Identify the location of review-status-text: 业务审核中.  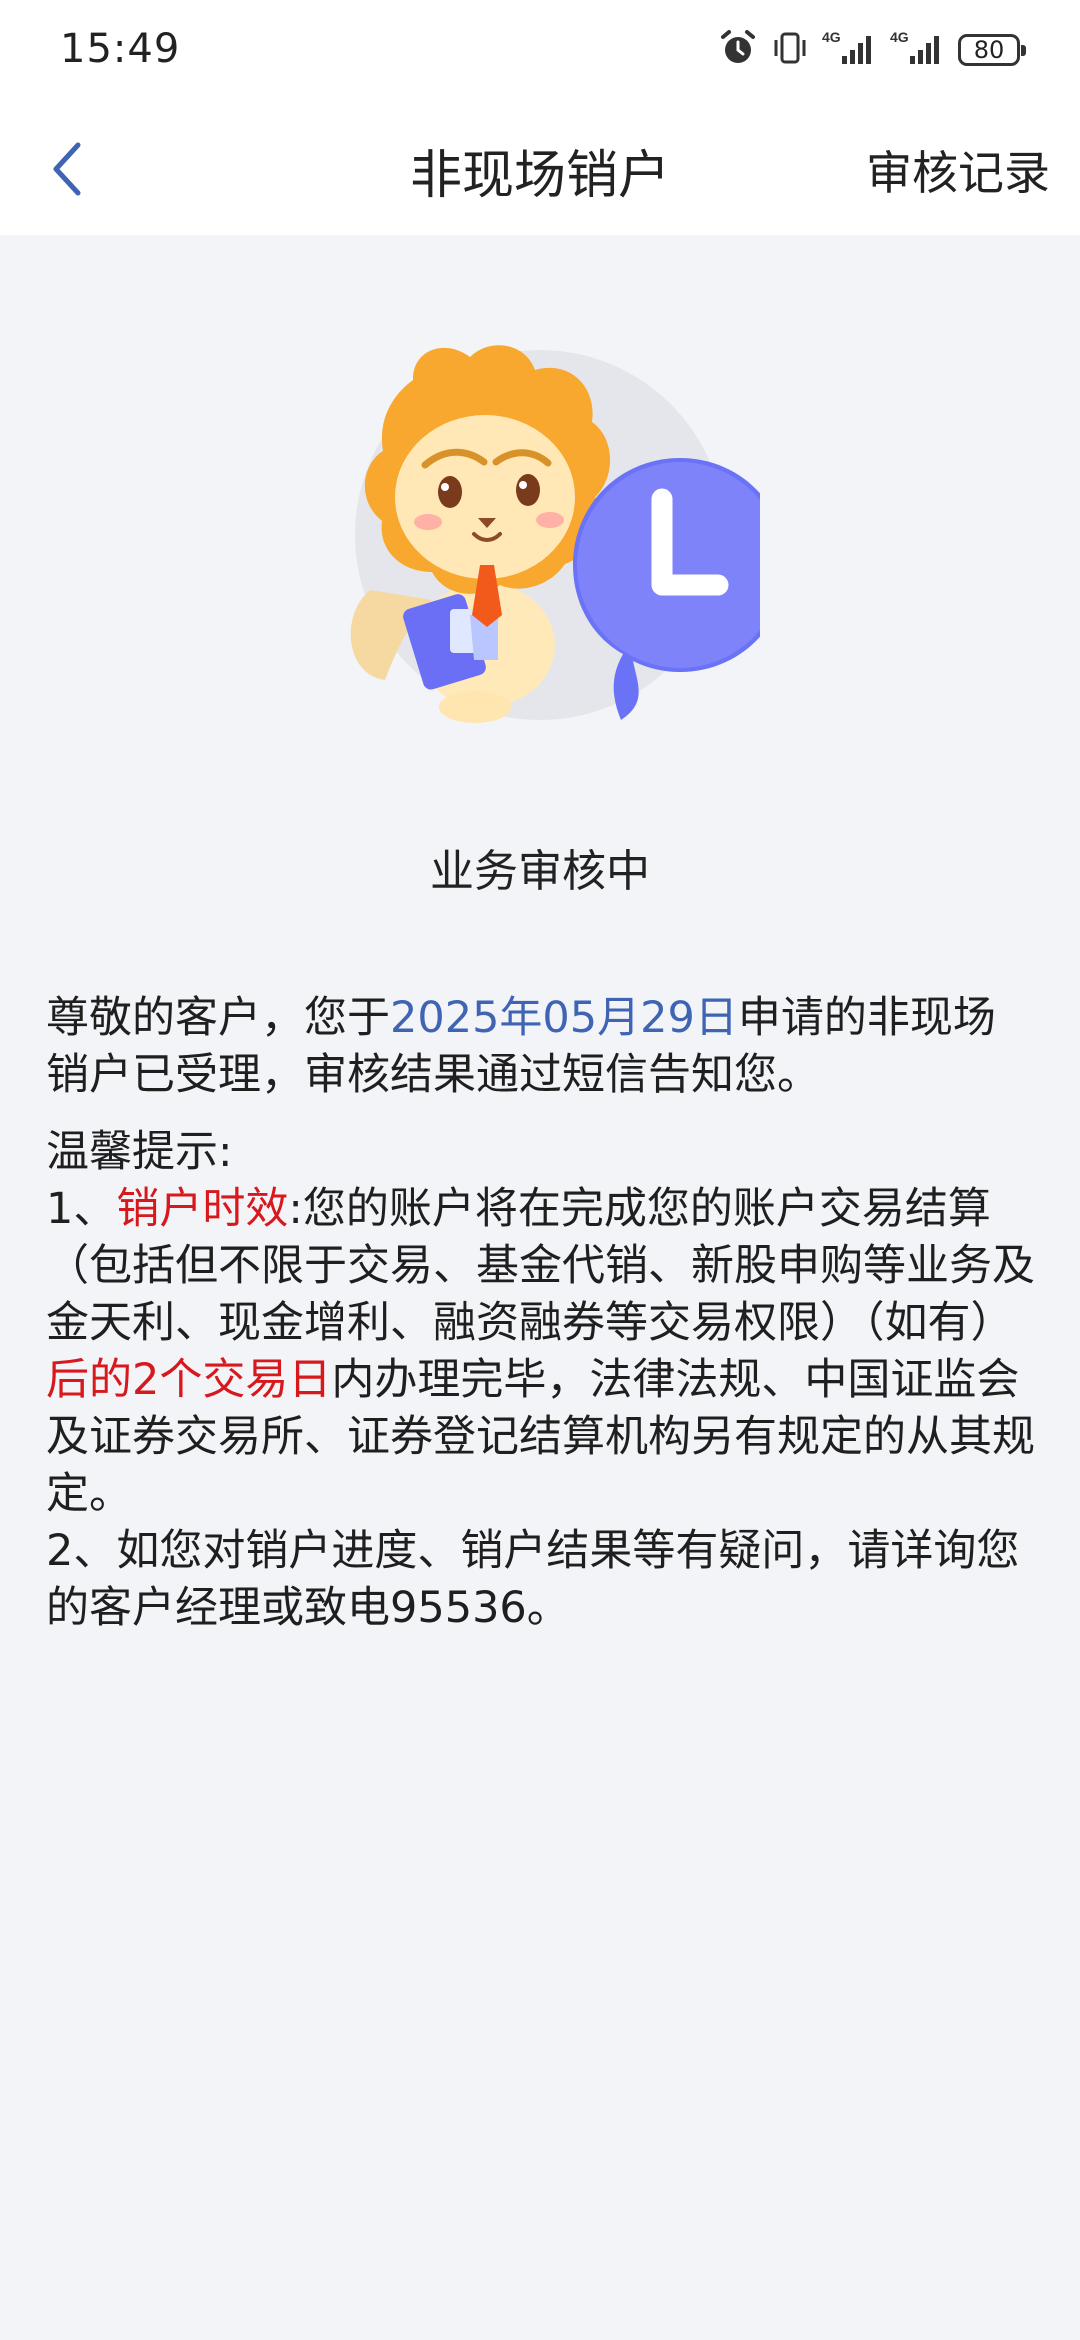
(540, 871).